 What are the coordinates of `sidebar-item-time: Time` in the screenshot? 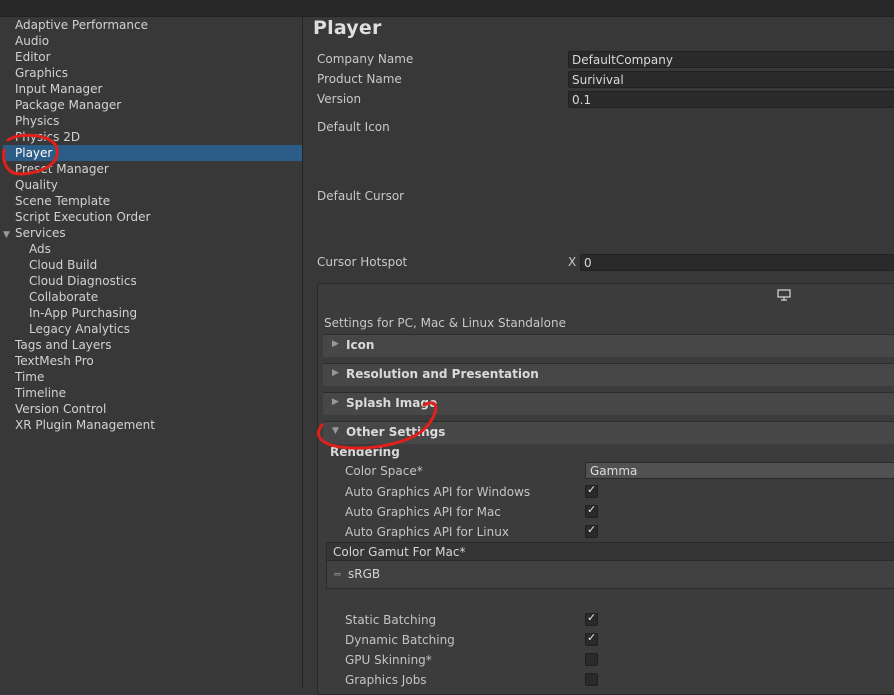 It's located at (152, 377).